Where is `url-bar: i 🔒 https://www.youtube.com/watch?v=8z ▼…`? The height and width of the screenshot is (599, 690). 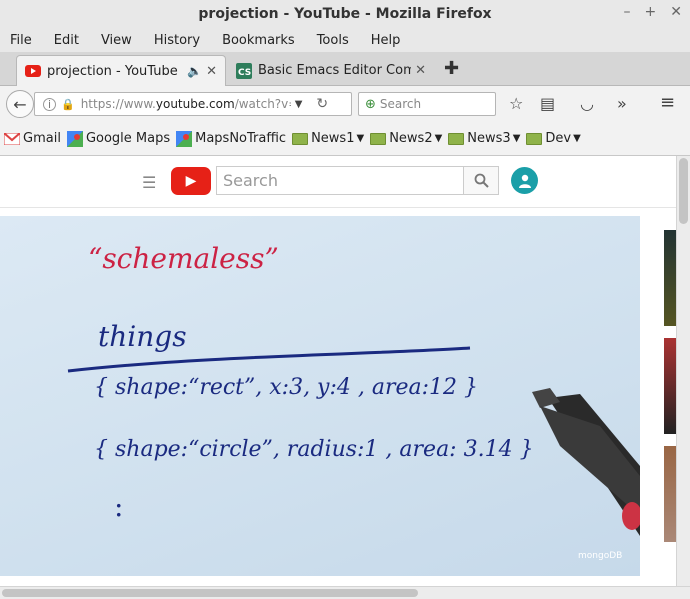 url-bar: i 🔒 https://www.youtube.com/watch?v=8z ▼… is located at coordinates (193, 104).